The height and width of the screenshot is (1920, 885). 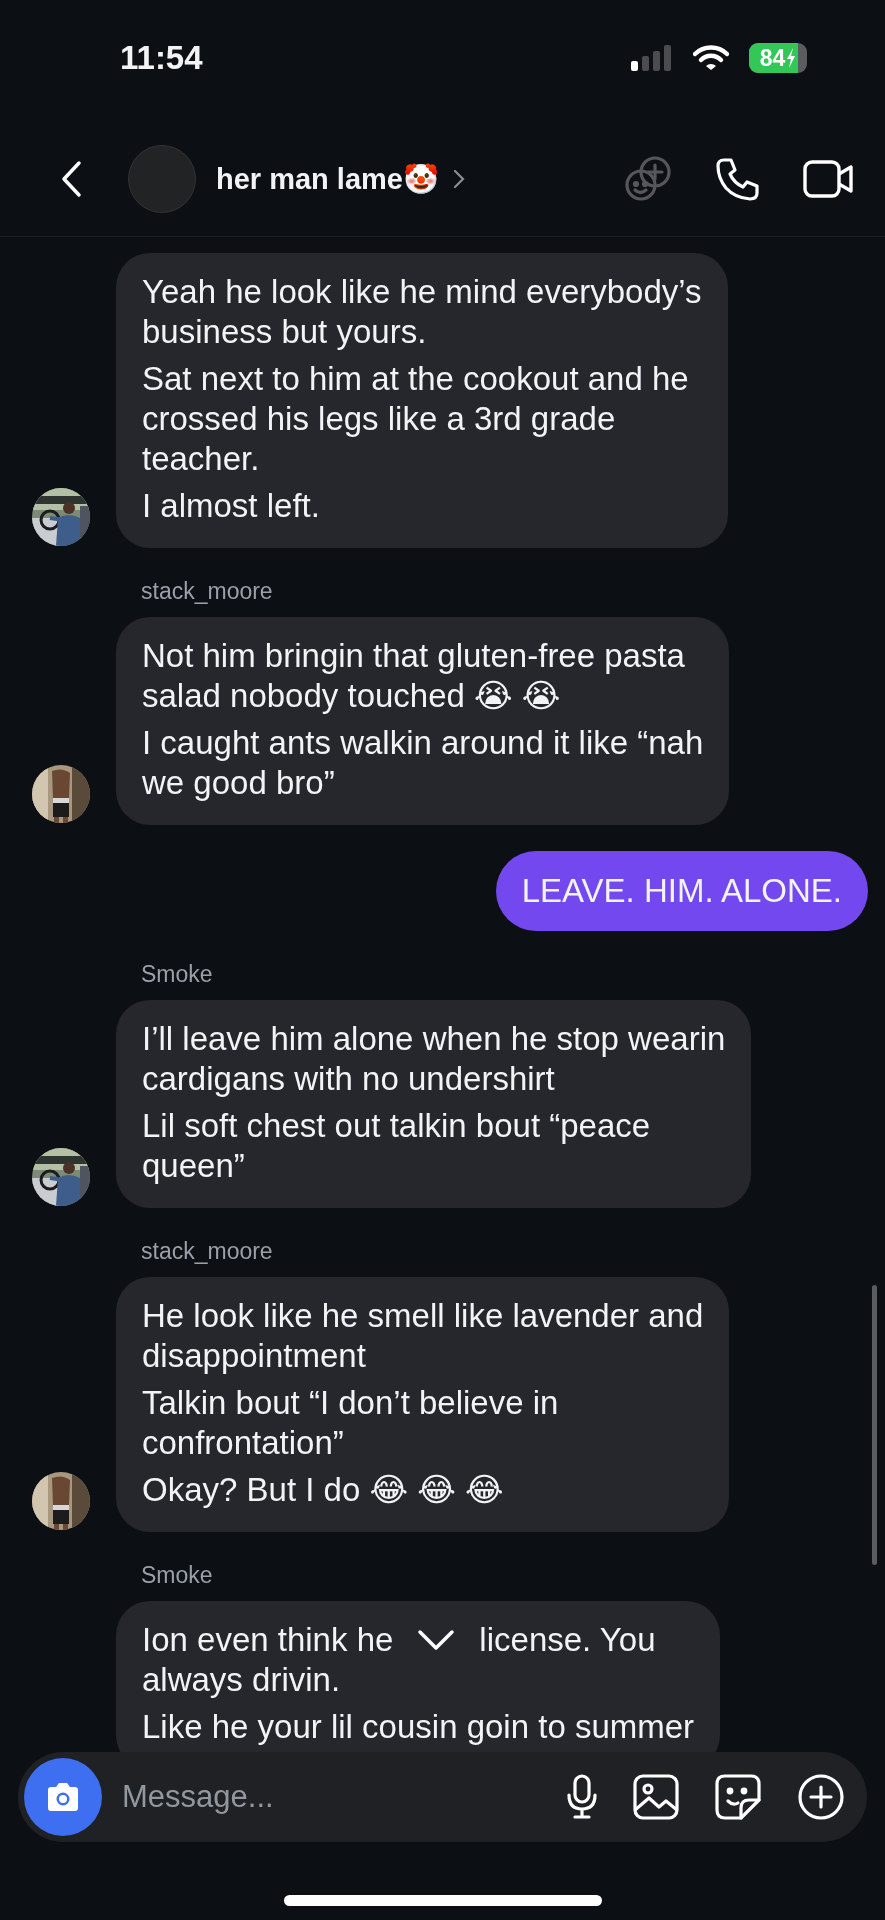 I want to click on back-icon, so click(x=71, y=179).